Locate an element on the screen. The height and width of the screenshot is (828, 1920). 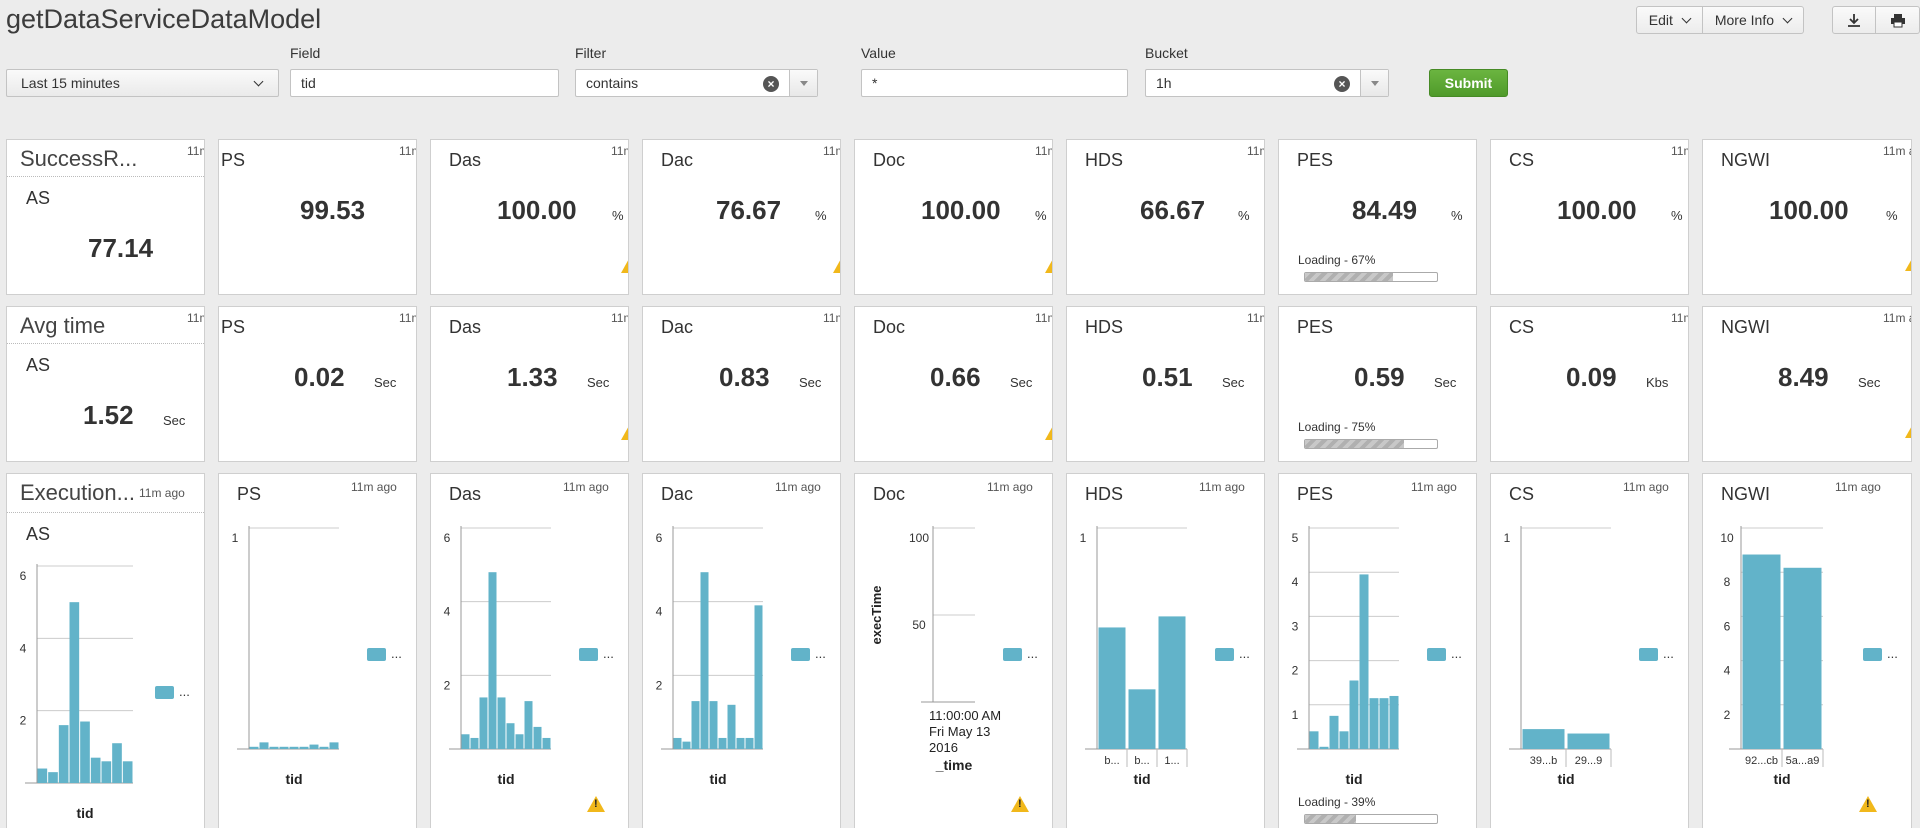
page-title: getDataServiceDataModel is located at coordinates (164, 19).